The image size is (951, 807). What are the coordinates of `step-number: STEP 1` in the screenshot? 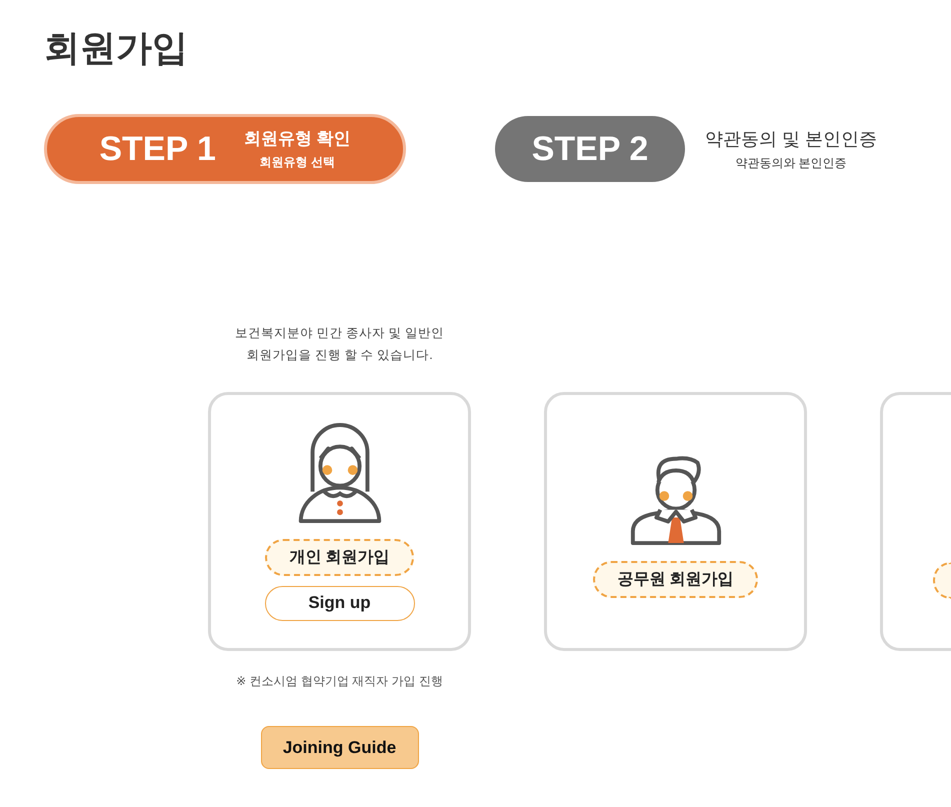 It's located at (157, 149).